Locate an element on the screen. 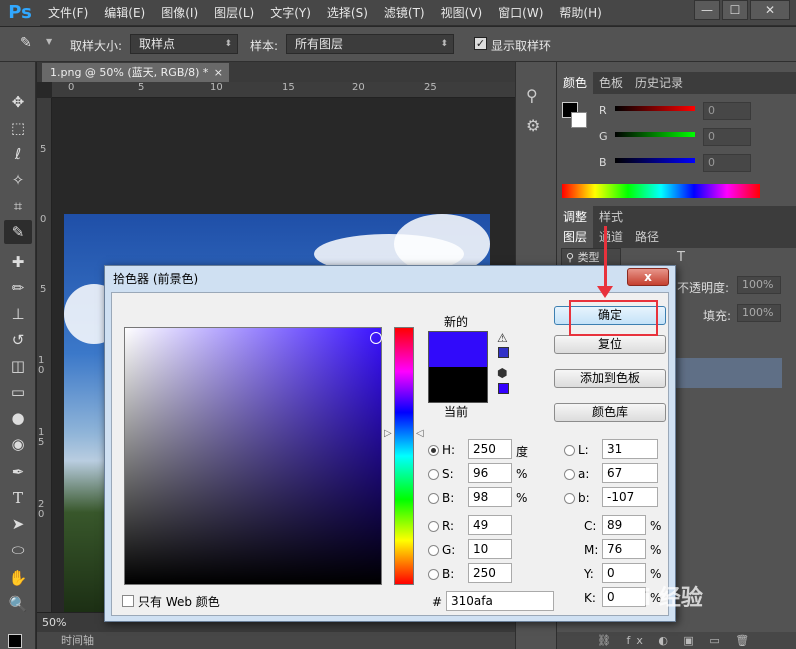  show-ring-checkbox: ✓ is located at coordinates (480, 43).